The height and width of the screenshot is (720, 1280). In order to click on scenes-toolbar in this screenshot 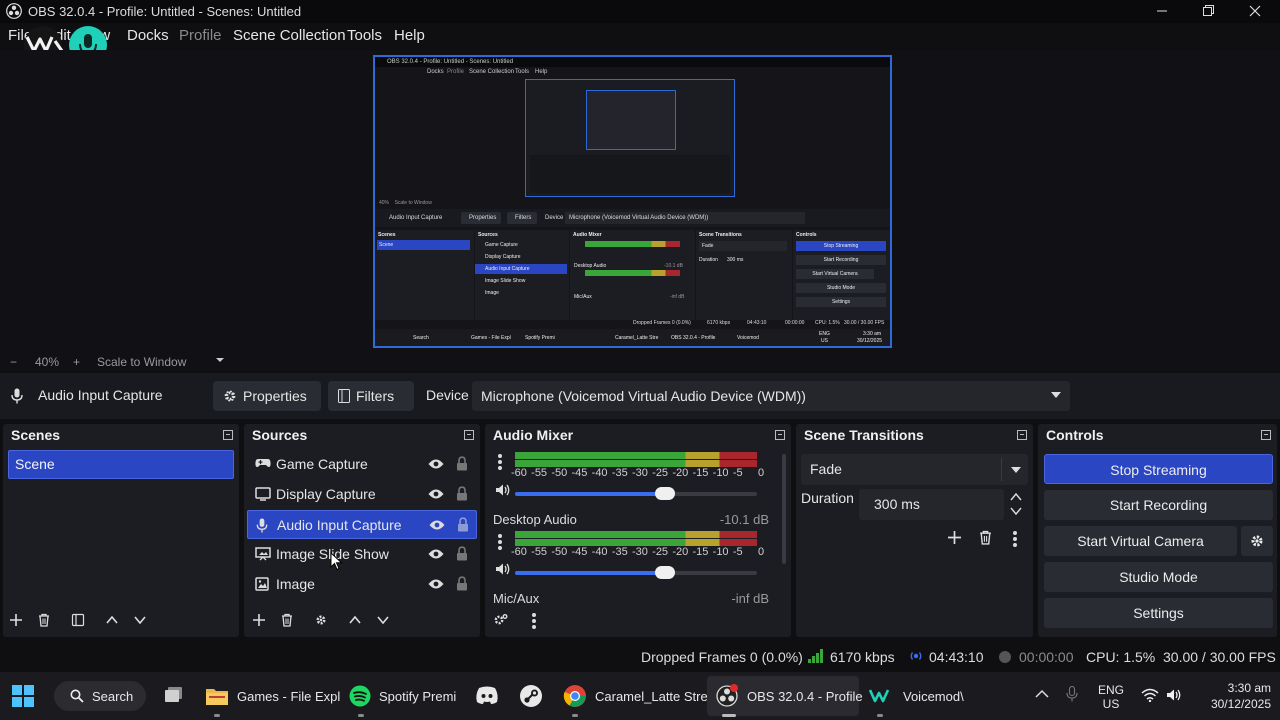, I will do `click(121, 622)`.